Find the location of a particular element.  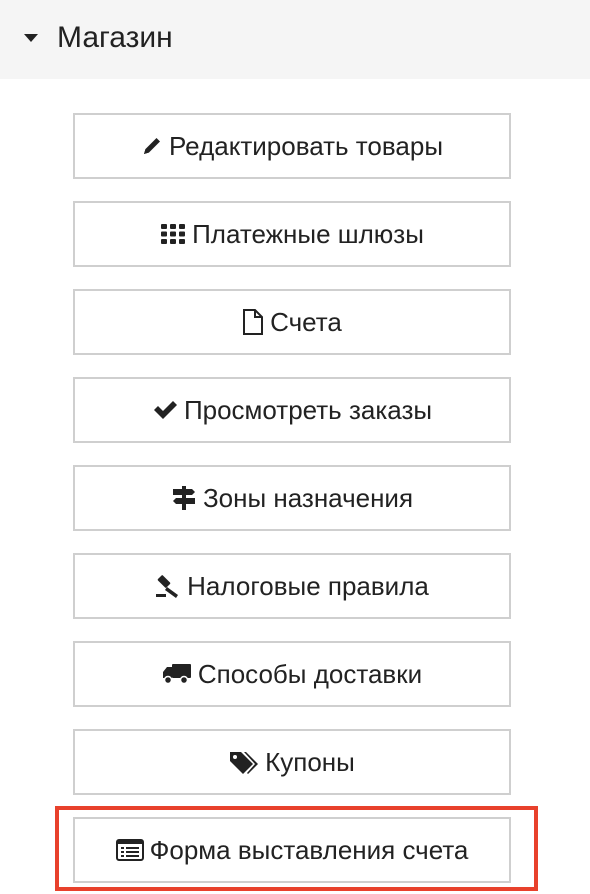

button-label: Просмотреть заказы is located at coordinates (308, 409).